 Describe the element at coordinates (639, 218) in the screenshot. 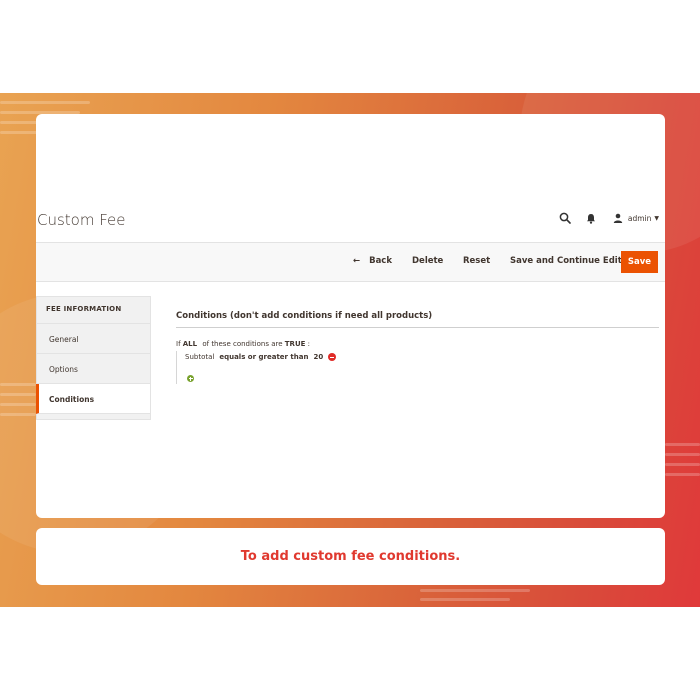

I see `admin-username: admin` at that location.